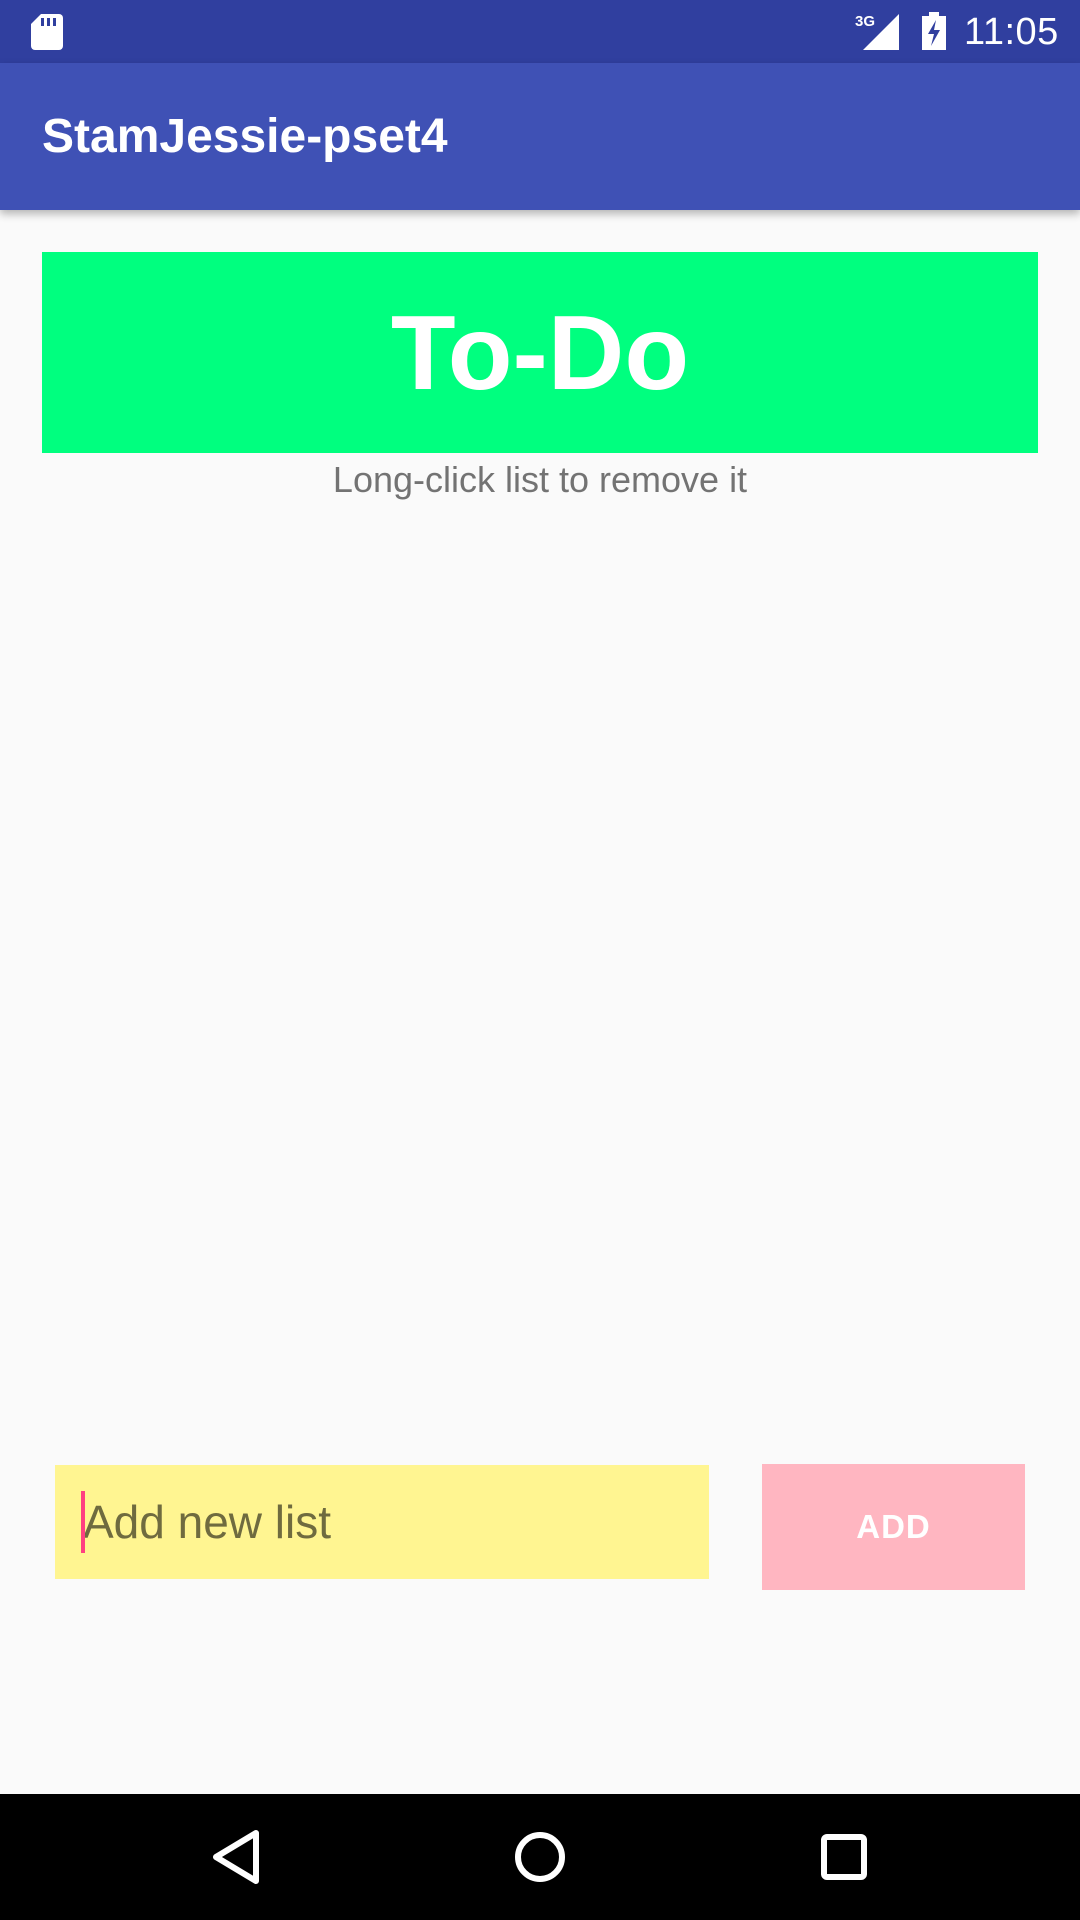 The height and width of the screenshot is (1920, 1080). Describe the element at coordinates (47, 32) in the screenshot. I see `sd-card-icon` at that location.